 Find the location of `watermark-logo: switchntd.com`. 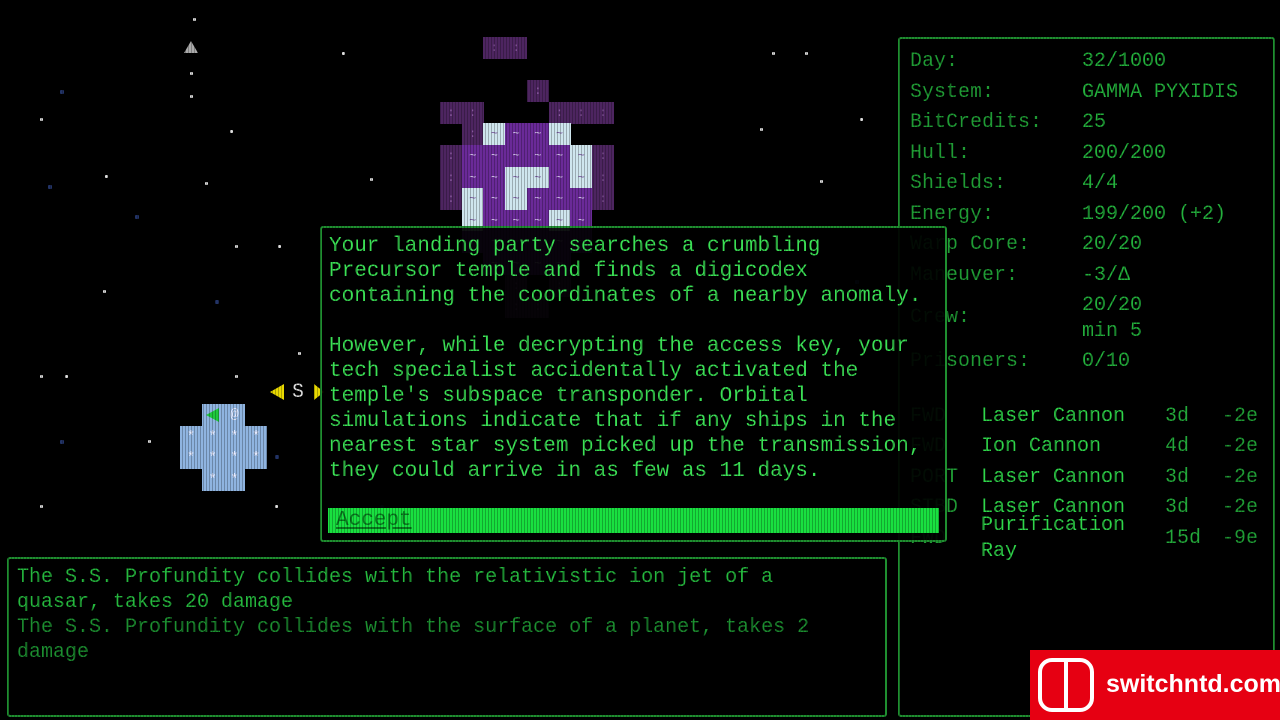

watermark-logo: switchntd.com is located at coordinates (1155, 685).